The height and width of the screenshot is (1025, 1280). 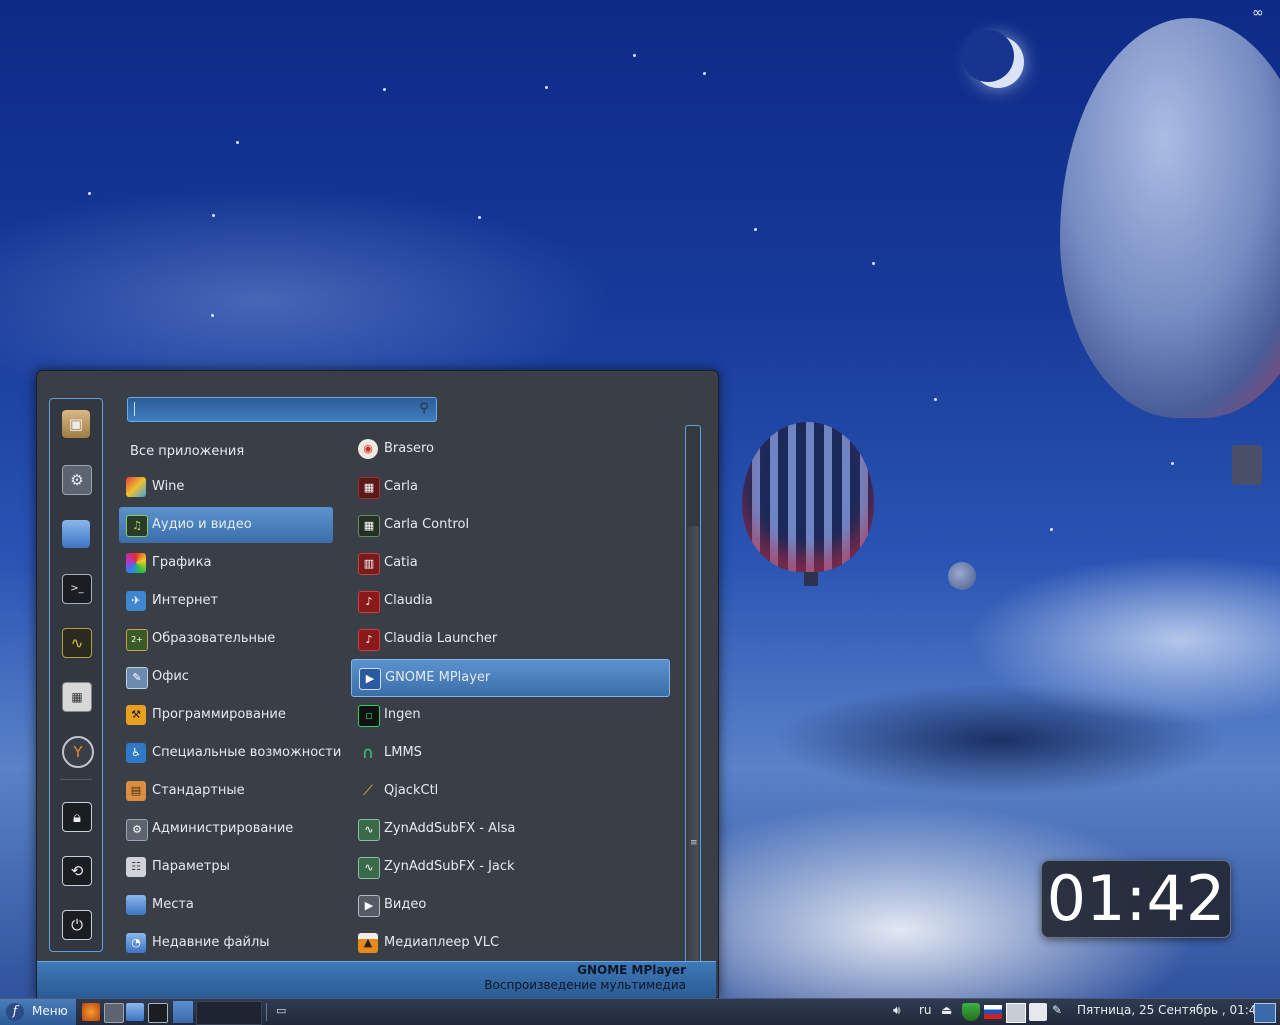 I want to click on app-list-scrollbar: ≡, so click(x=693, y=695).